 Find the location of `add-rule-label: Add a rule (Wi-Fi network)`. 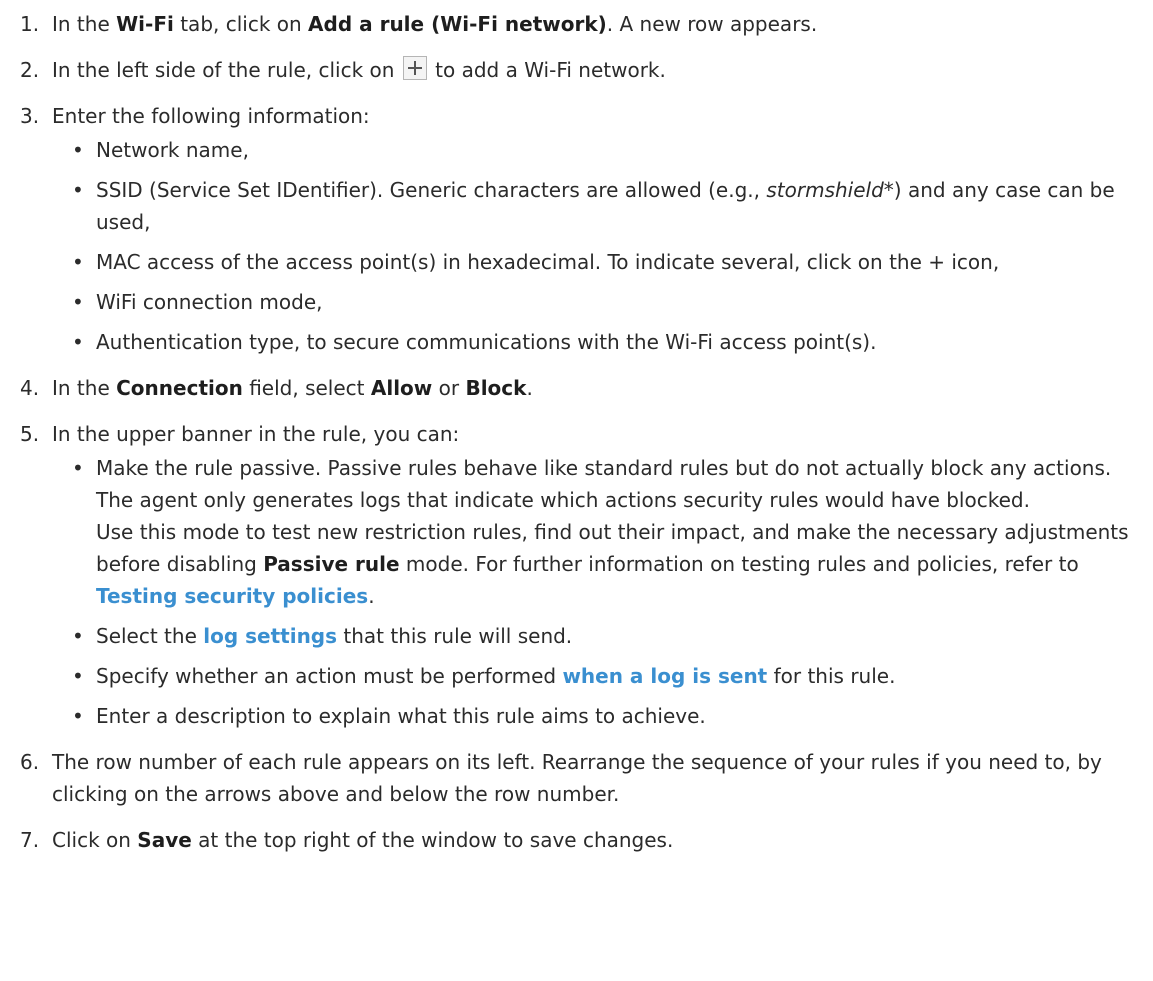

add-rule-label: Add a rule (Wi-Fi network) is located at coordinates (457, 24).